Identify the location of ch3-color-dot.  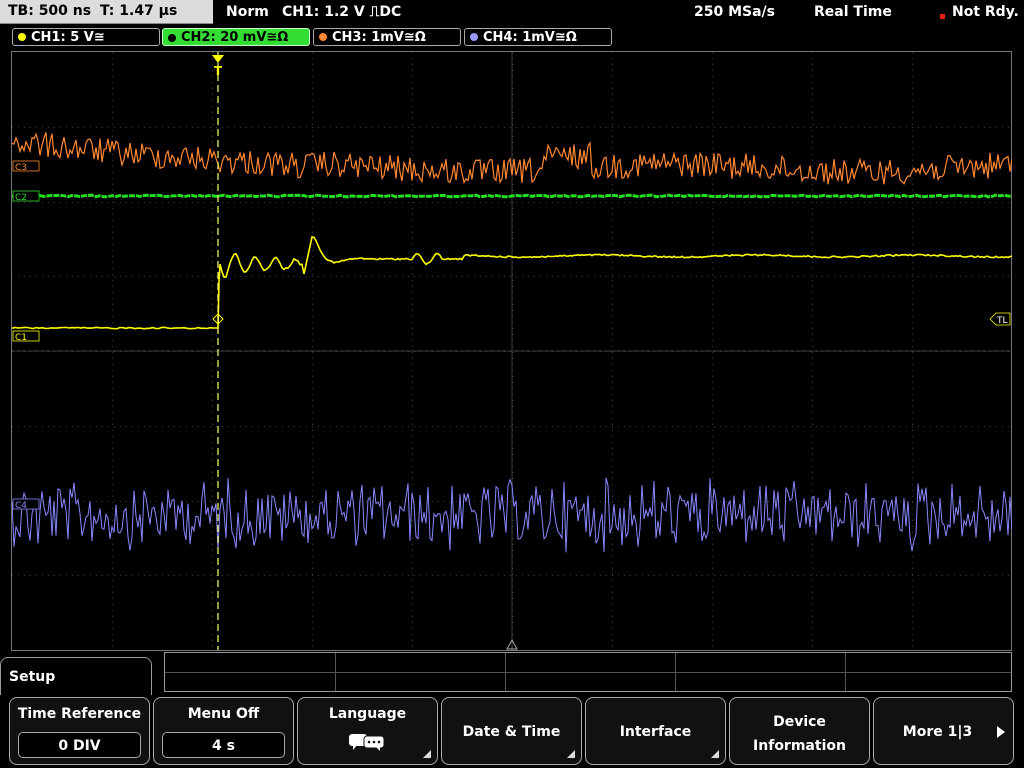
(323, 37).